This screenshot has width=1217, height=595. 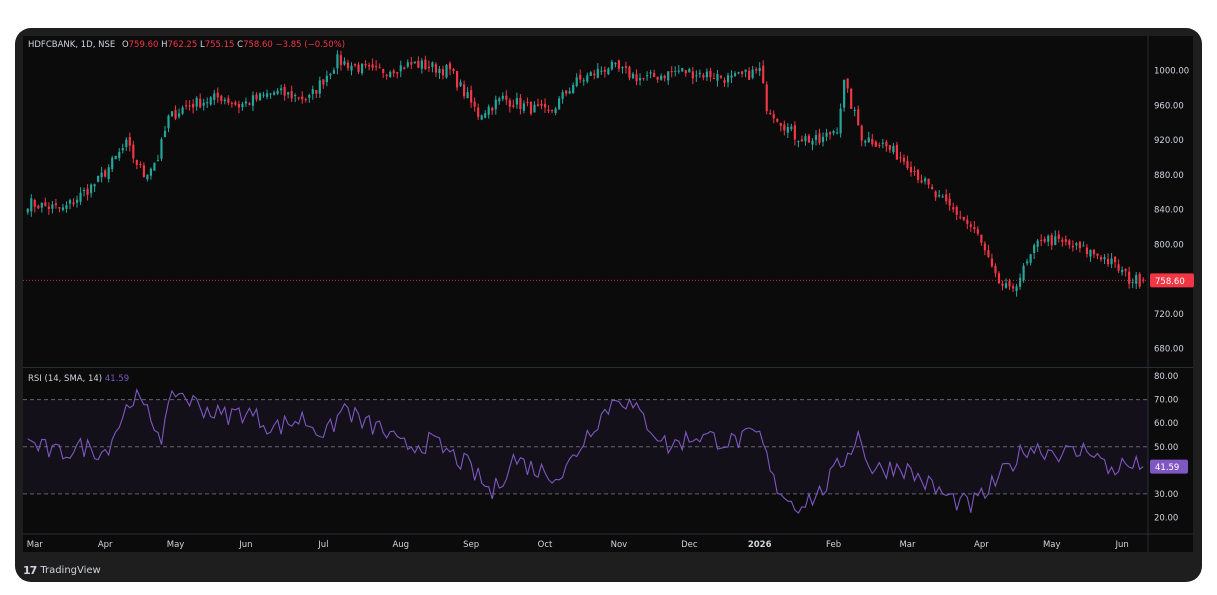 I want to click on tradingview-logo: 17 TradingView, so click(x=62, y=570).